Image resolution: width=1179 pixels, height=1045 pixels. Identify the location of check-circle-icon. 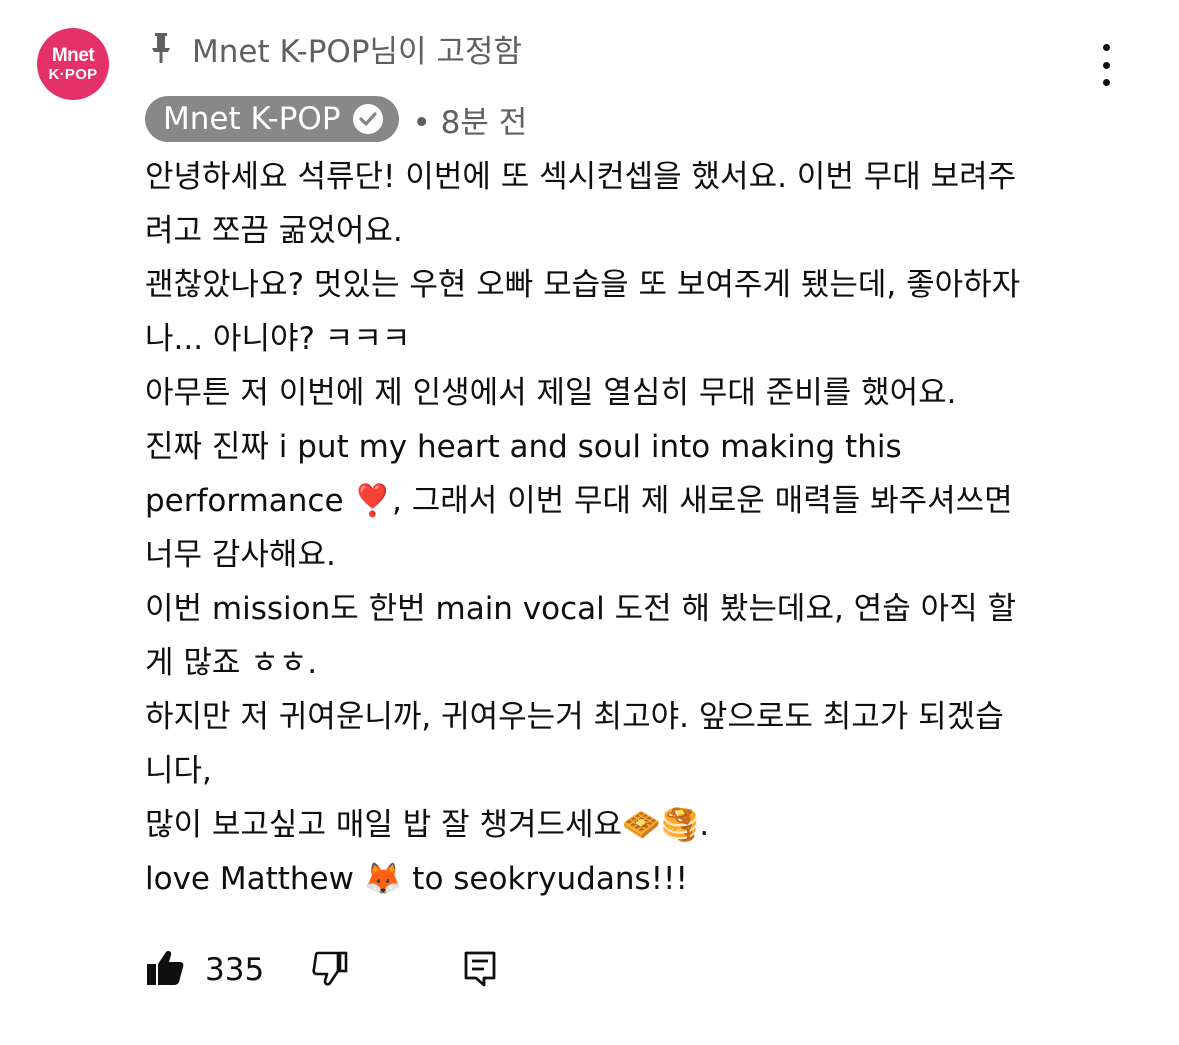
(367, 119).